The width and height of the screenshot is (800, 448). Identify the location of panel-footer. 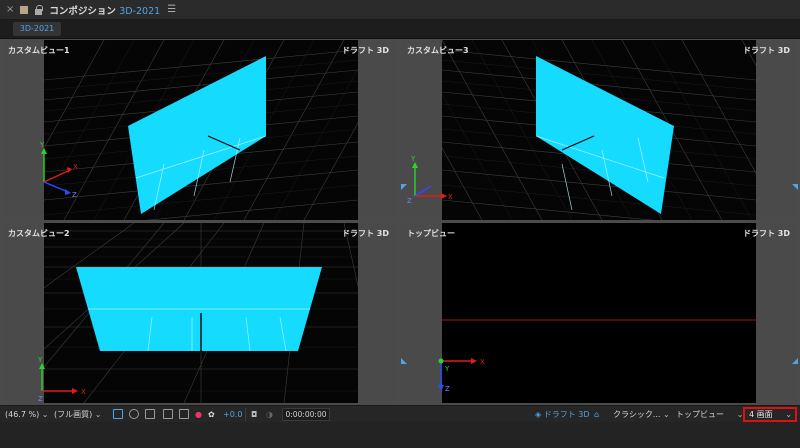
(400, 435).